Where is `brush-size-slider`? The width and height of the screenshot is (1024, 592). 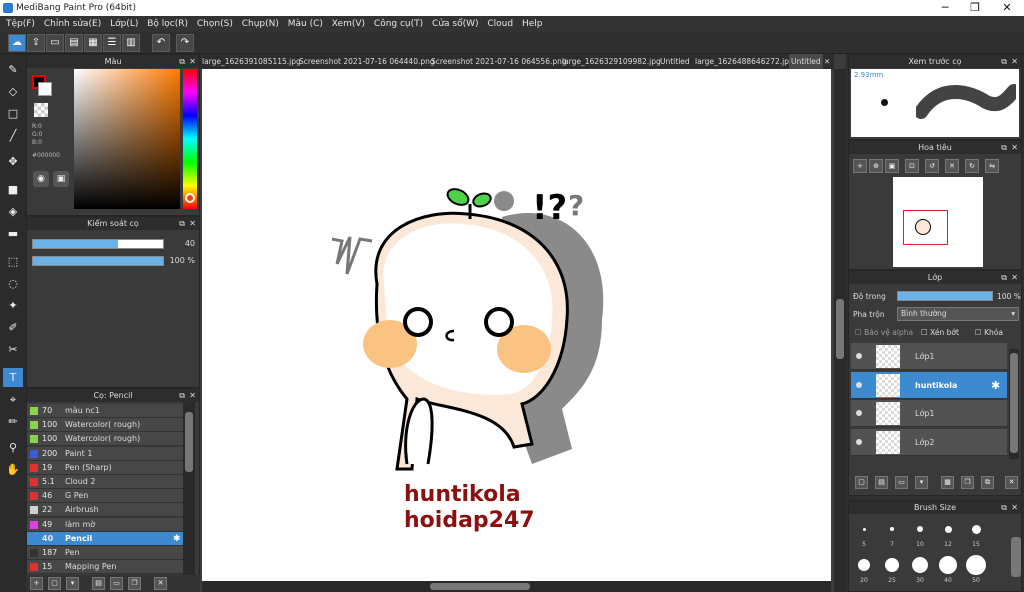 brush-size-slider is located at coordinates (98, 244).